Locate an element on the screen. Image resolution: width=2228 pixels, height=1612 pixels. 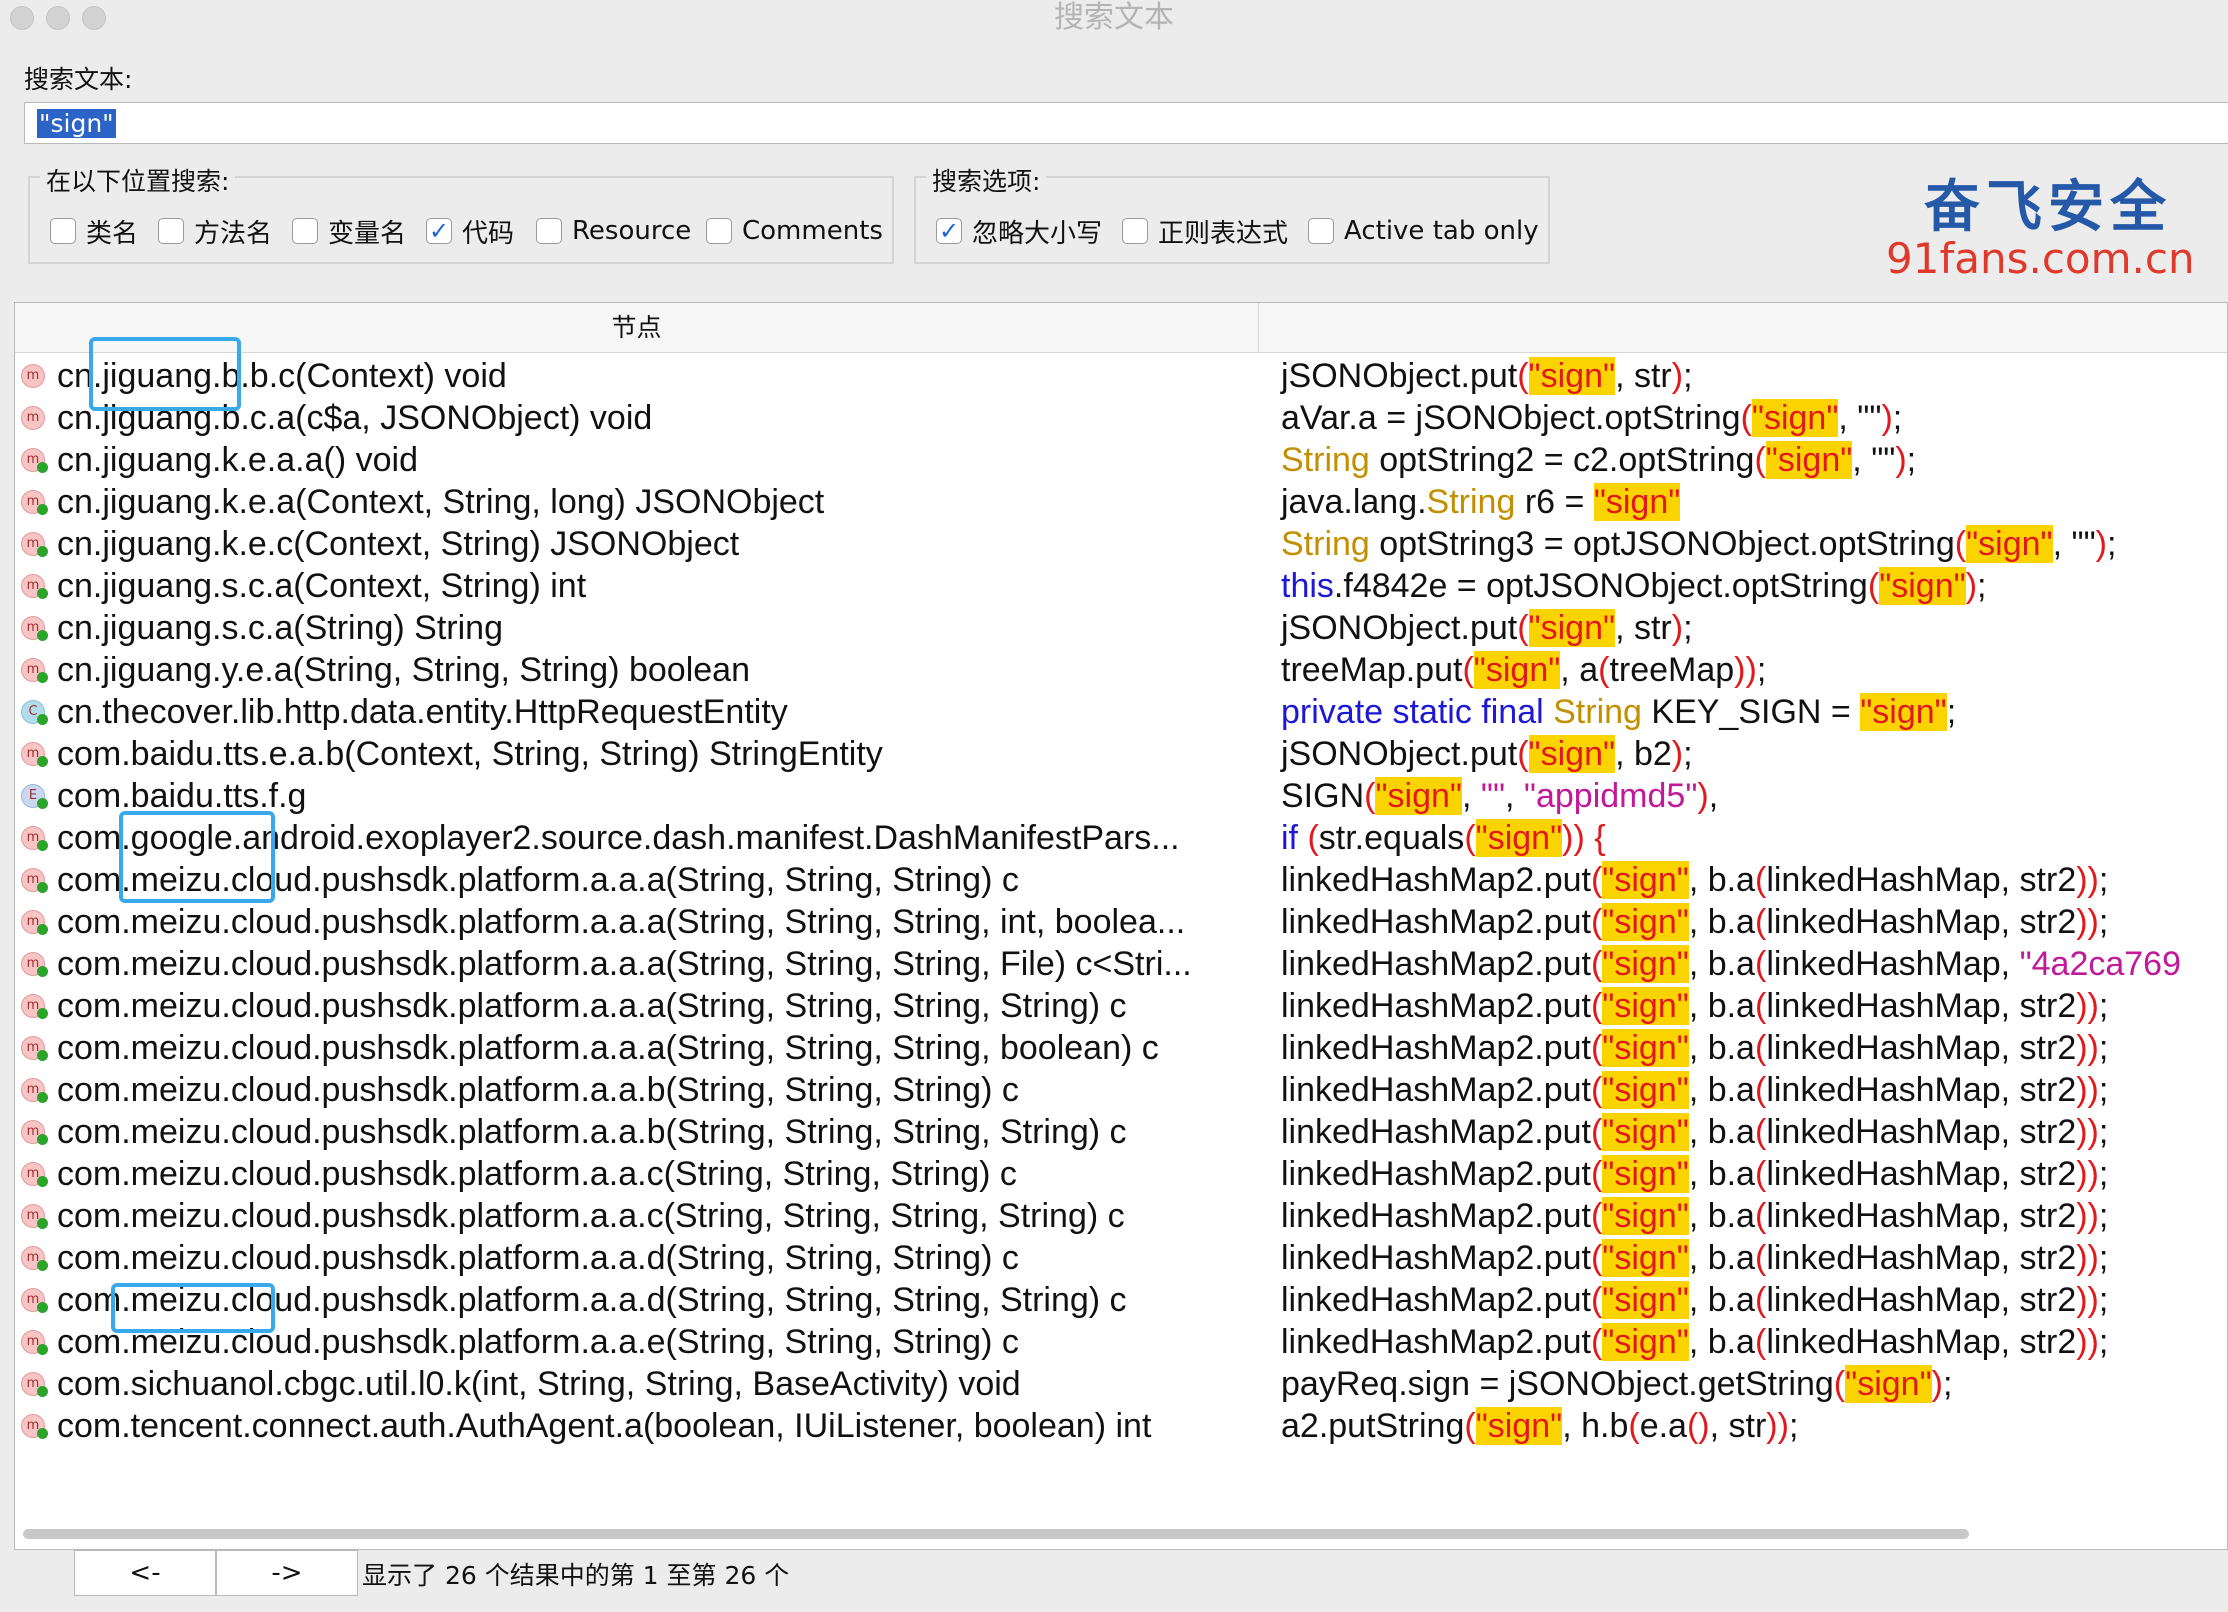
checkbox-regex is located at coordinates (1135, 231).